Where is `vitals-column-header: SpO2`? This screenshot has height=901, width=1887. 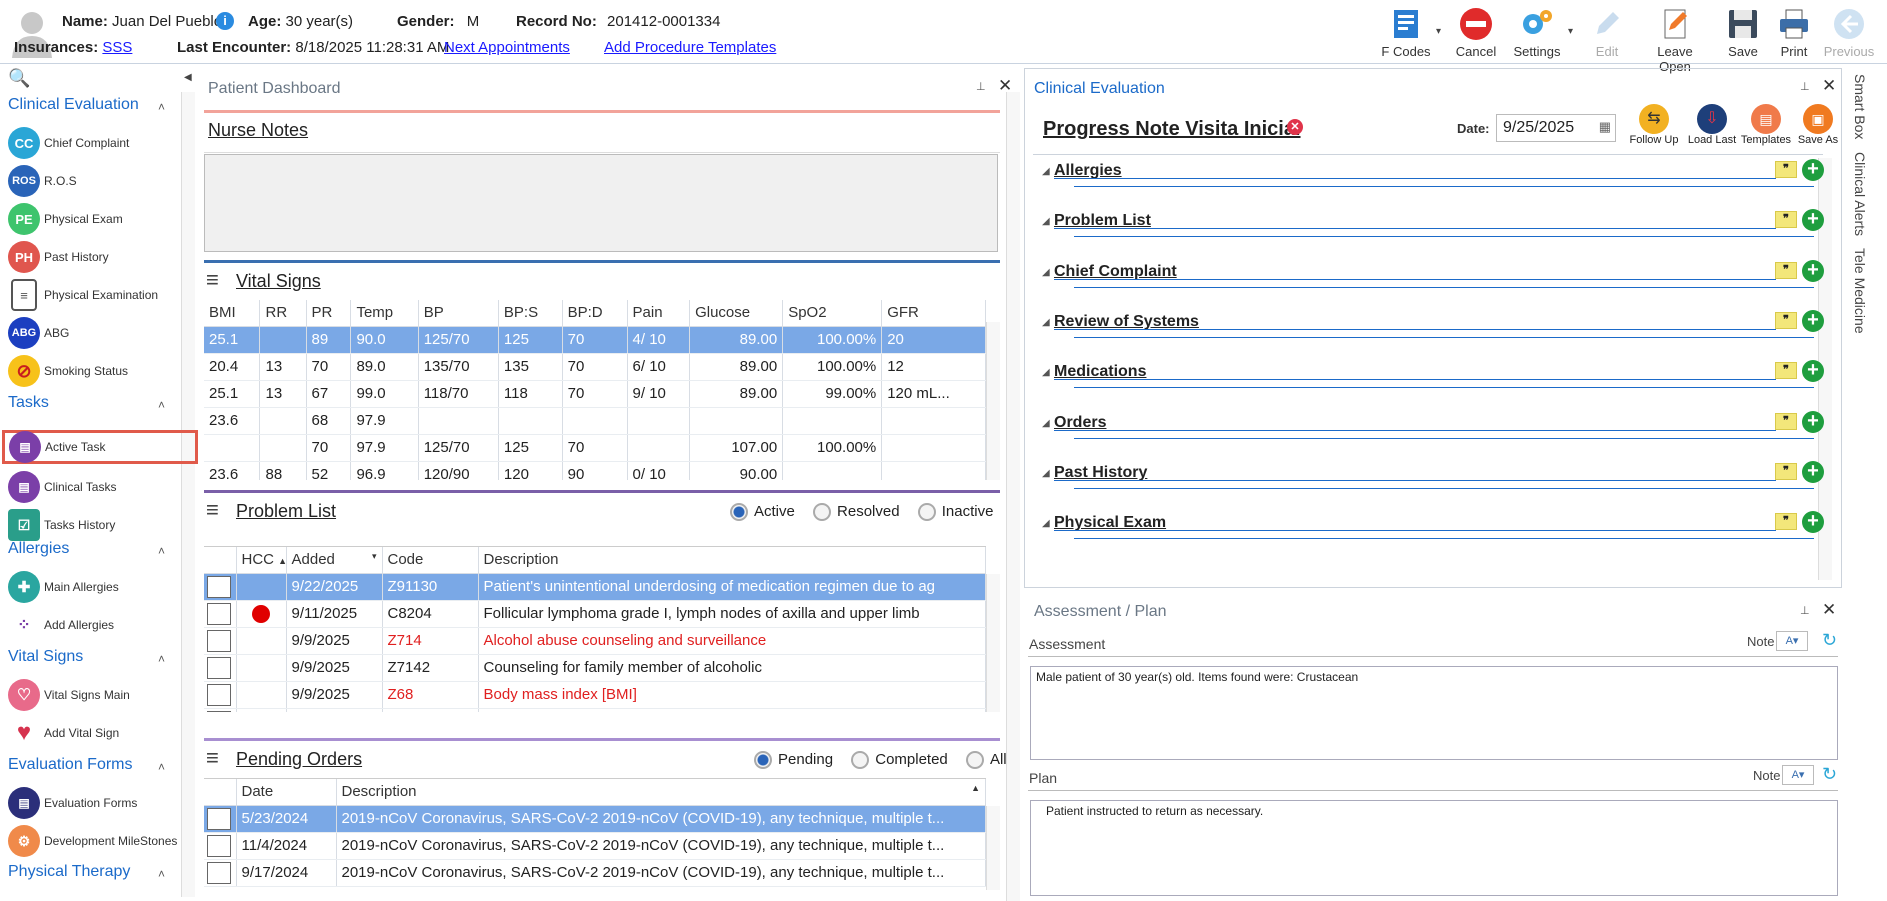
vitals-column-header: SpO2 is located at coordinates (832, 313).